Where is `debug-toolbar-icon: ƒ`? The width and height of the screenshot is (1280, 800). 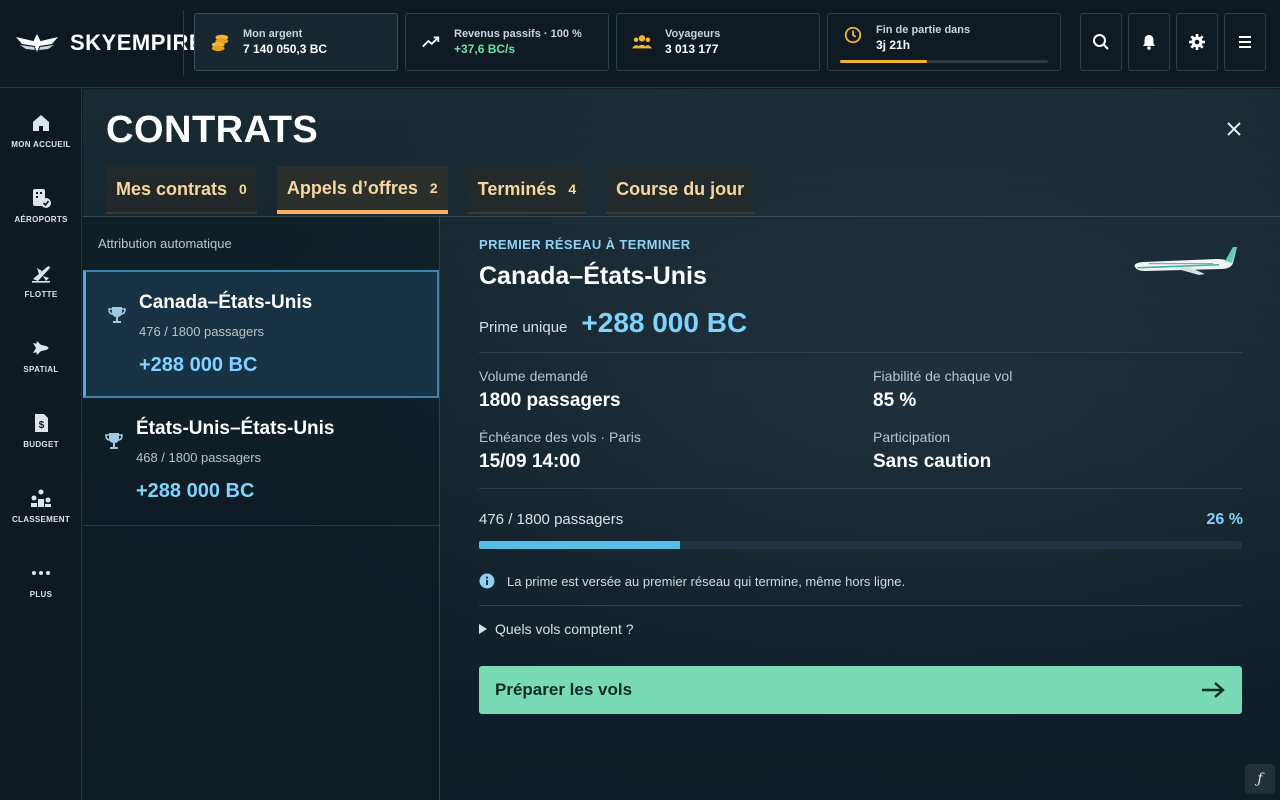 debug-toolbar-icon: ƒ is located at coordinates (1260, 779).